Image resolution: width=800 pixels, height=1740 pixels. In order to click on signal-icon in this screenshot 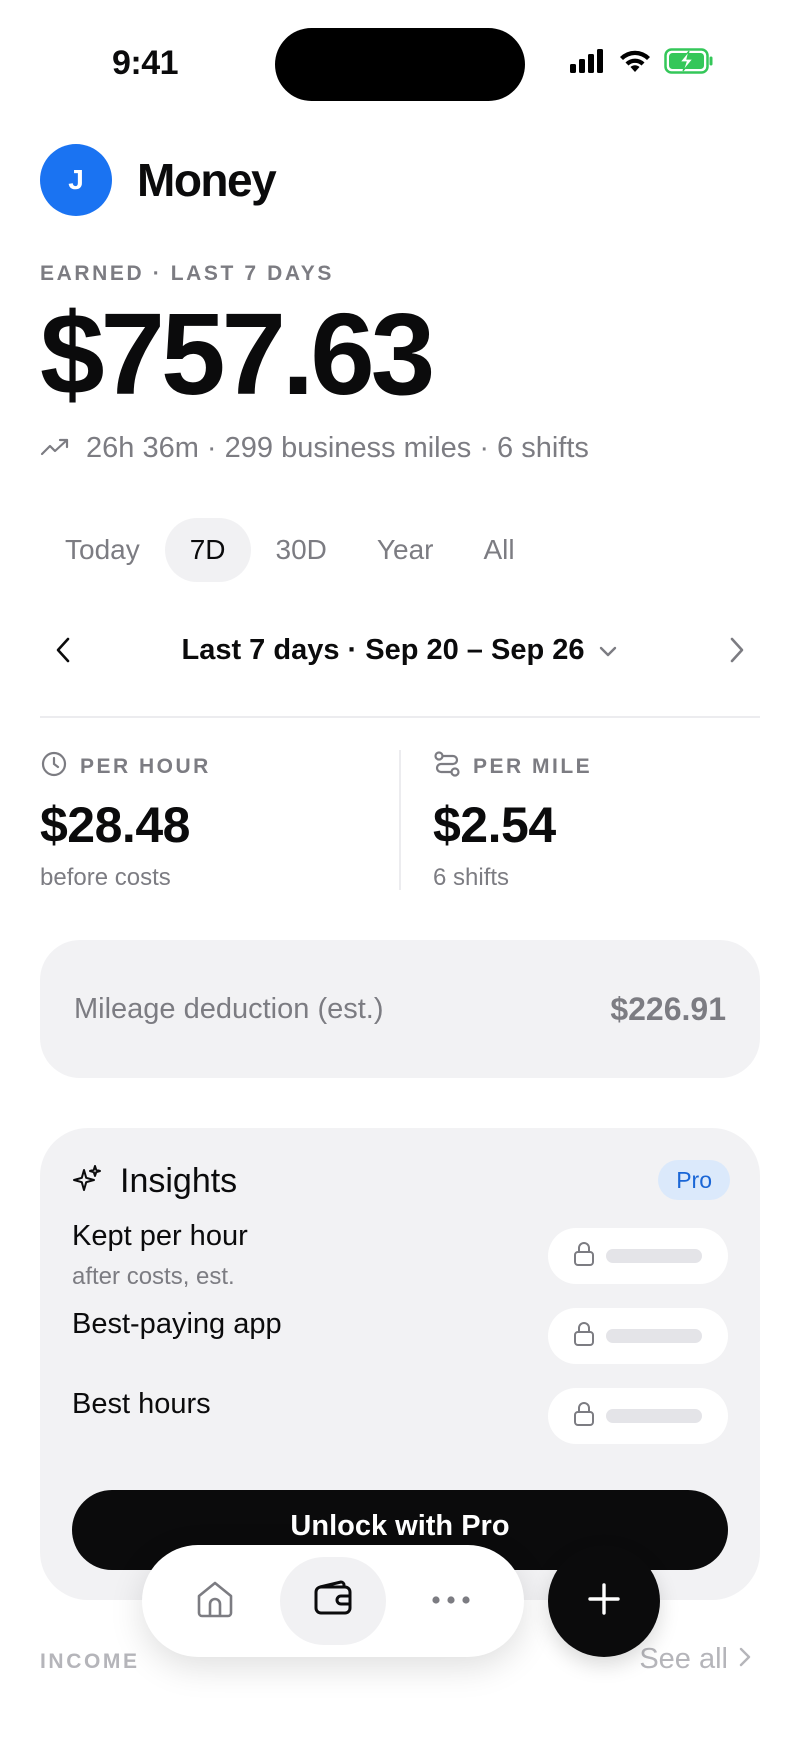, I will do `click(588, 63)`.